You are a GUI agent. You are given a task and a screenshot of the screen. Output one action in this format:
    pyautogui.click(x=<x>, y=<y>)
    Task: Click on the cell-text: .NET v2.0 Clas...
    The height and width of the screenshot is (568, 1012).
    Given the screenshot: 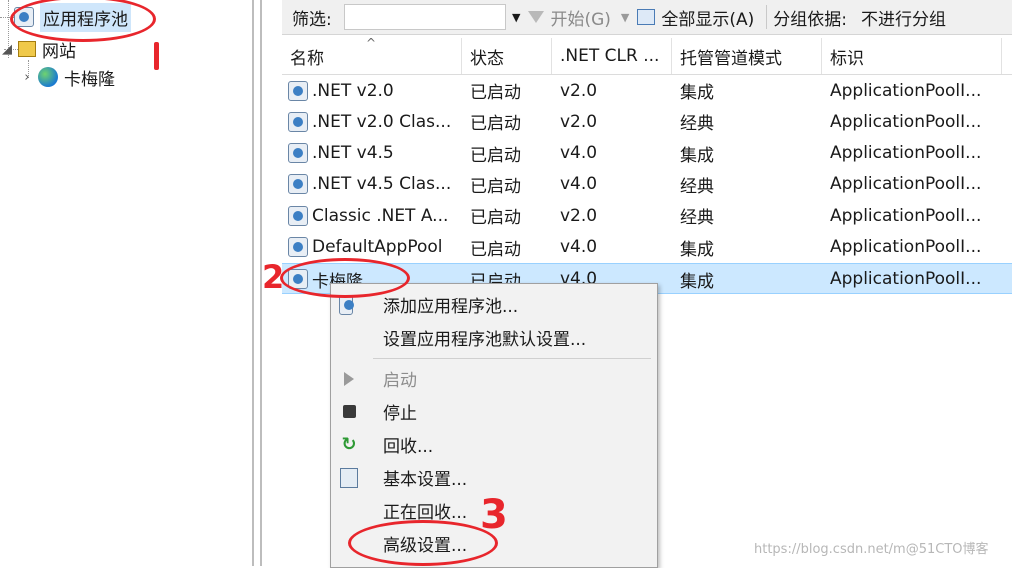 What is the action you would take?
    pyautogui.click(x=382, y=121)
    